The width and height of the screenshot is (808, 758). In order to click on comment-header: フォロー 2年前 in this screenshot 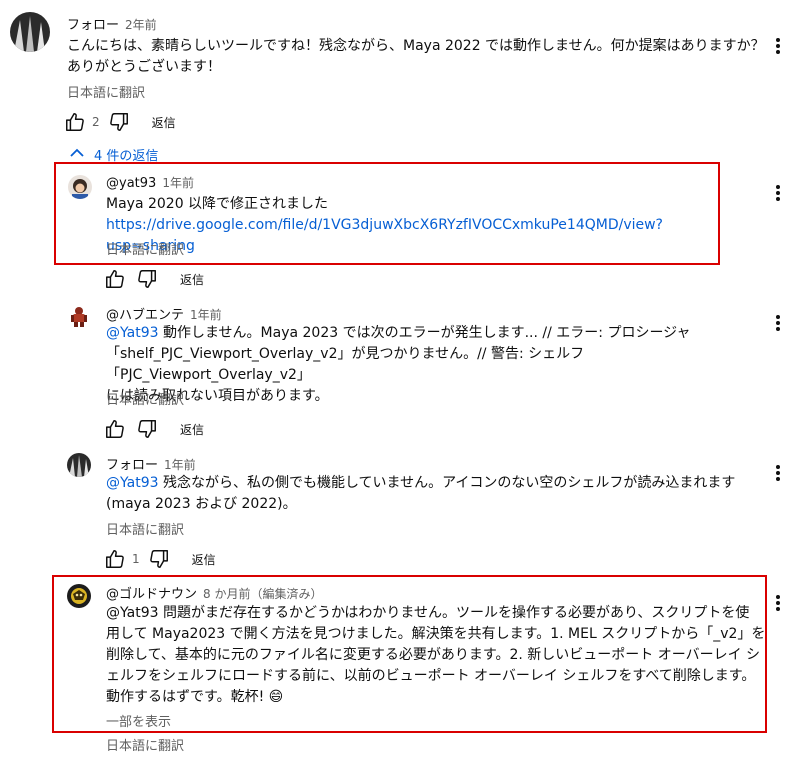, I will do `click(112, 23)`.